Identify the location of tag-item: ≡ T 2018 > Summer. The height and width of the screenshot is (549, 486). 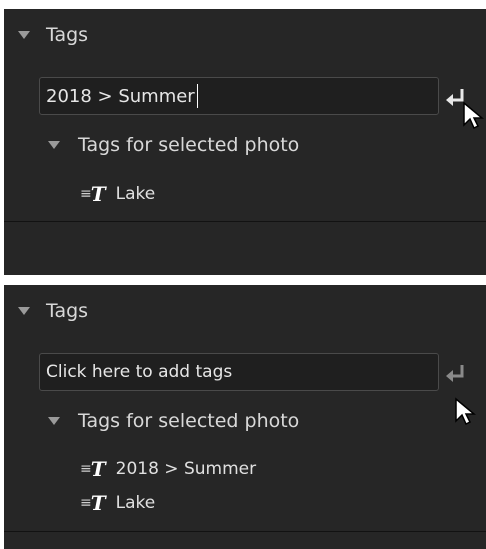
(168, 469).